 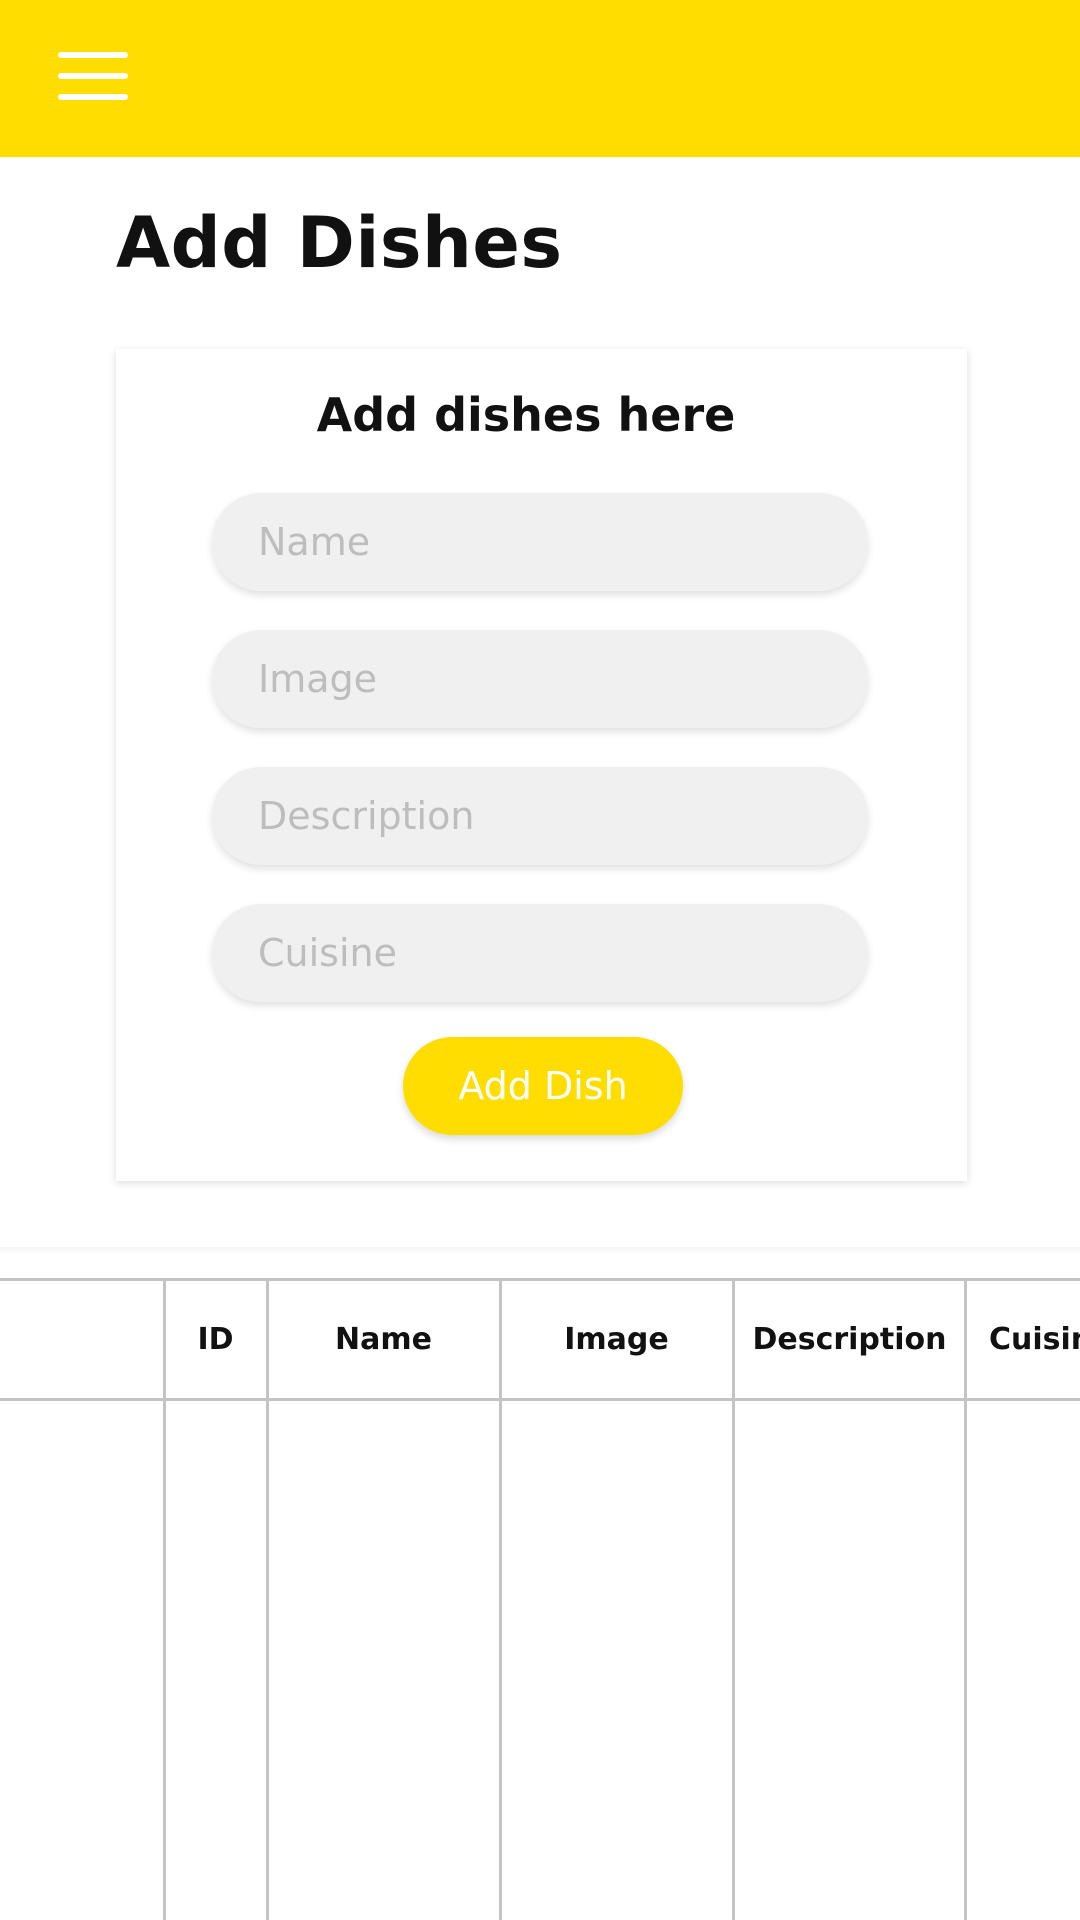 What do you see at coordinates (540, 816) in the screenshot?
I see `description-input` at bounding box center [540, 816].